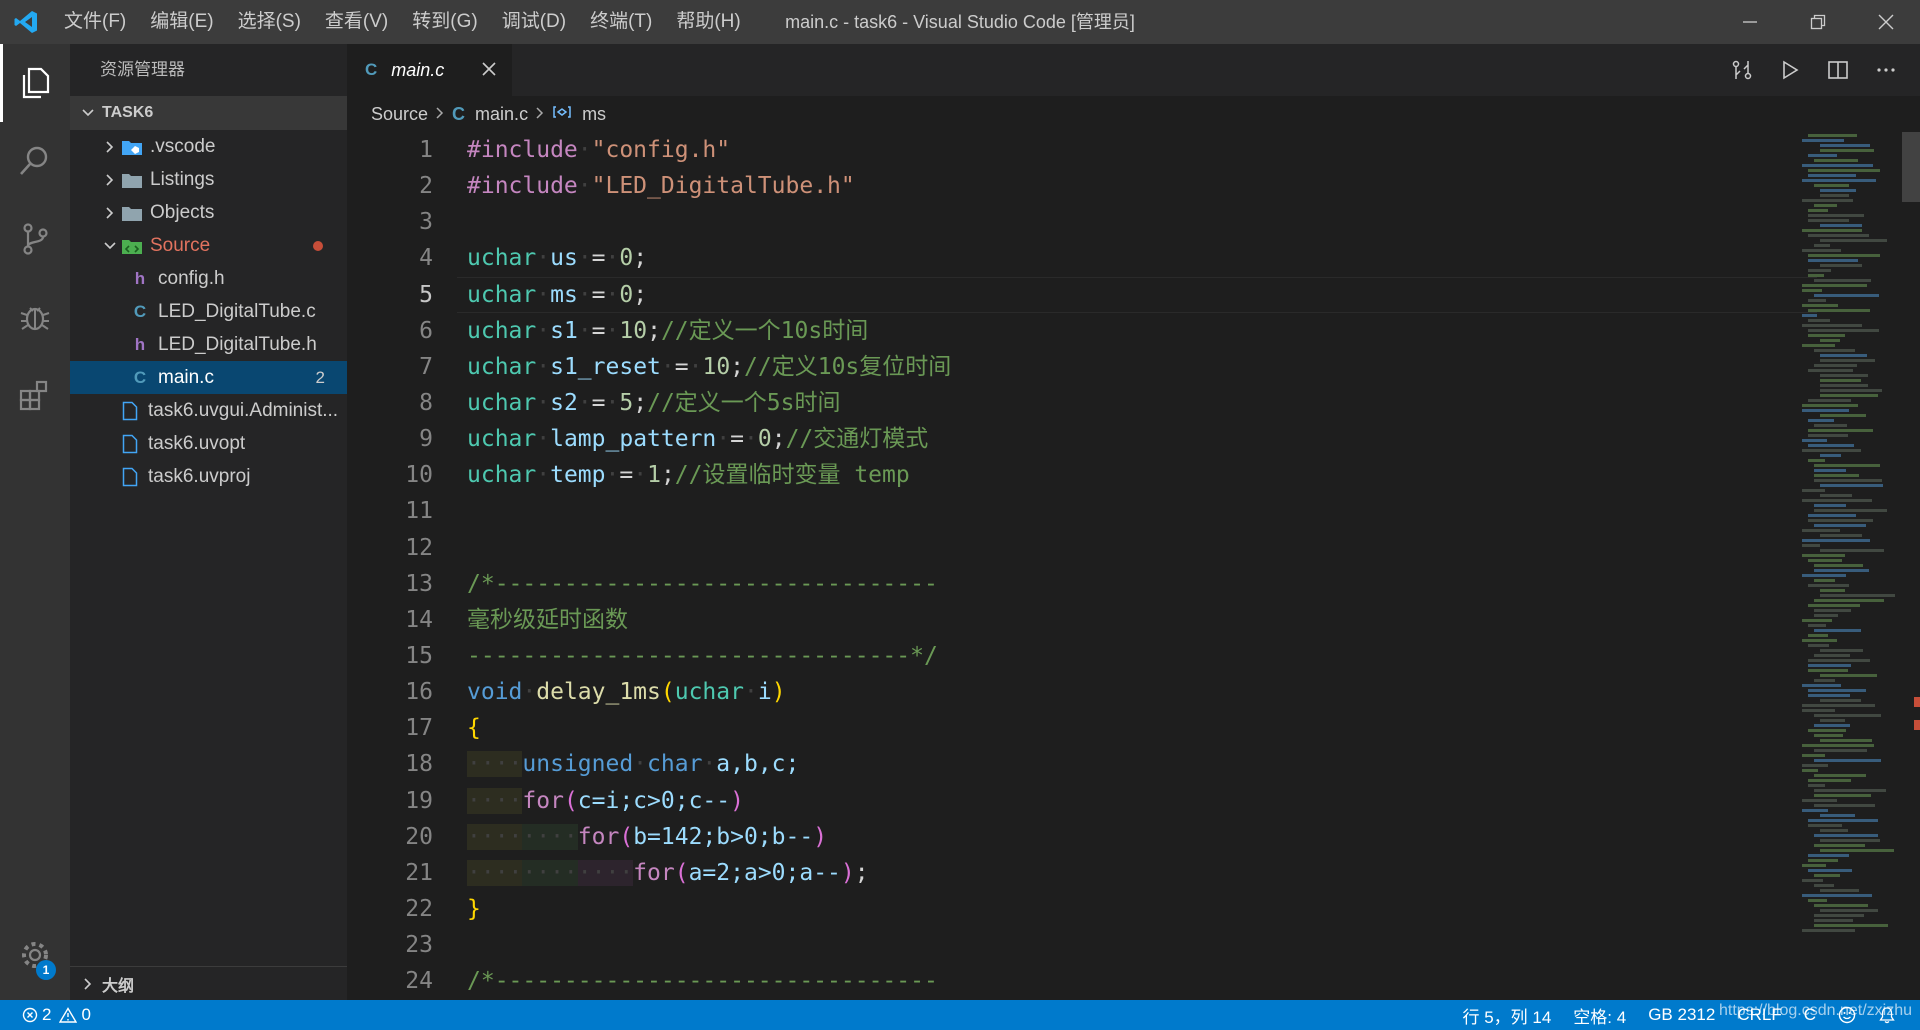 This screenshot has width=1920, height=1030. Describe the element at coordinates (208, 245) in the screenshot. I see `tree-item-source: Source` at that location.